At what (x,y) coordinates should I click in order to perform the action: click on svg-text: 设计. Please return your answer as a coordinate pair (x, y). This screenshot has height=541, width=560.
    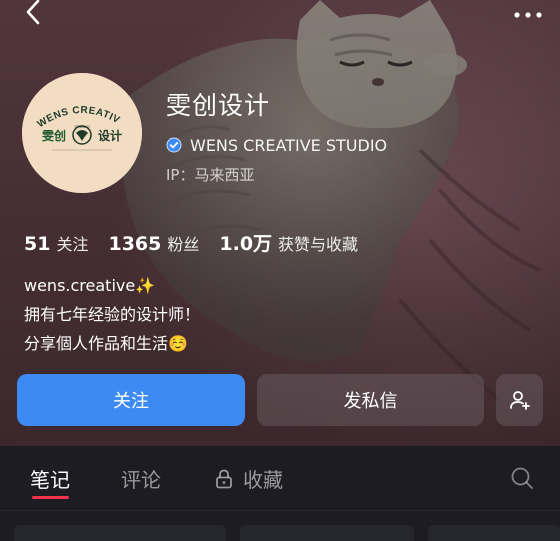
    Looking at the image, I should click on (110, 135).